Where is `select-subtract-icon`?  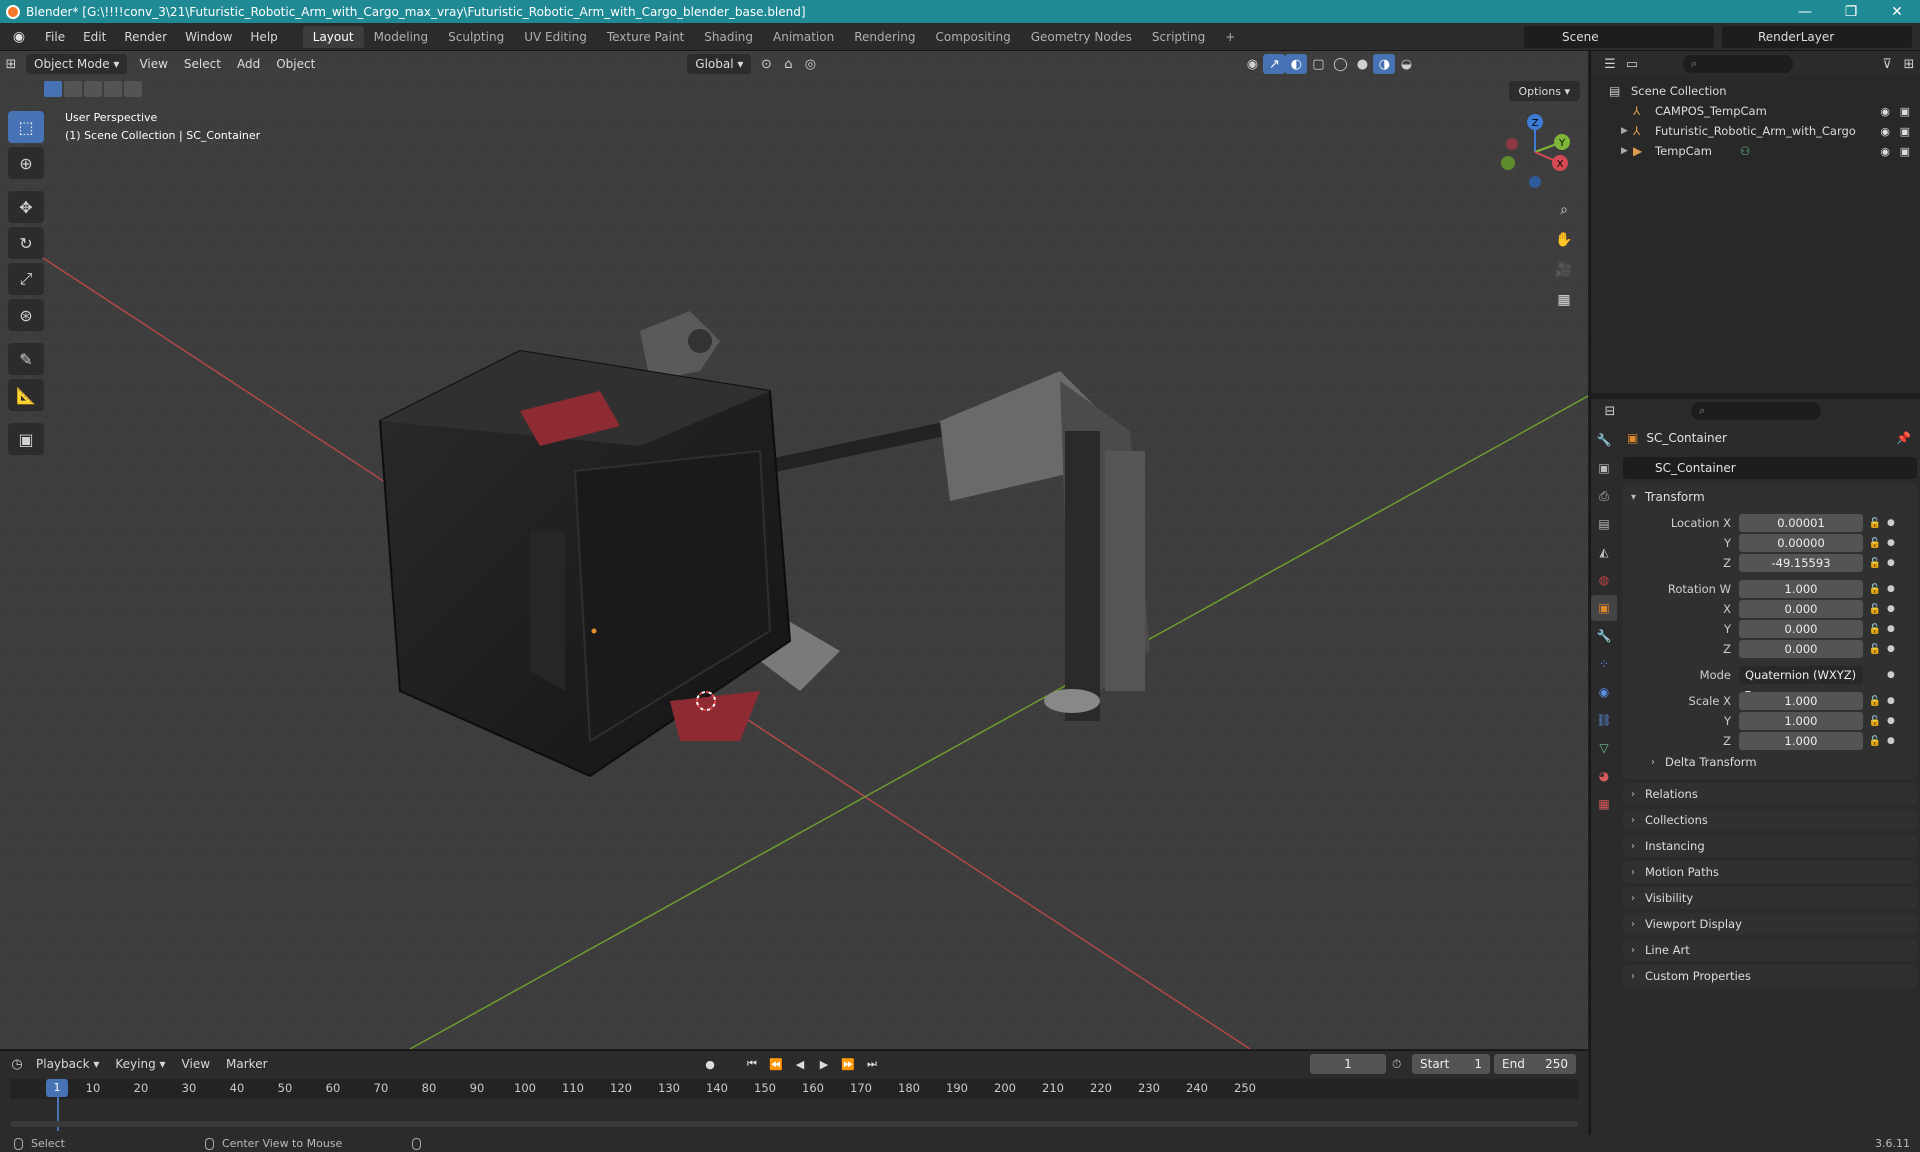 select-subtract-icon is located at coordinates (93, 89).